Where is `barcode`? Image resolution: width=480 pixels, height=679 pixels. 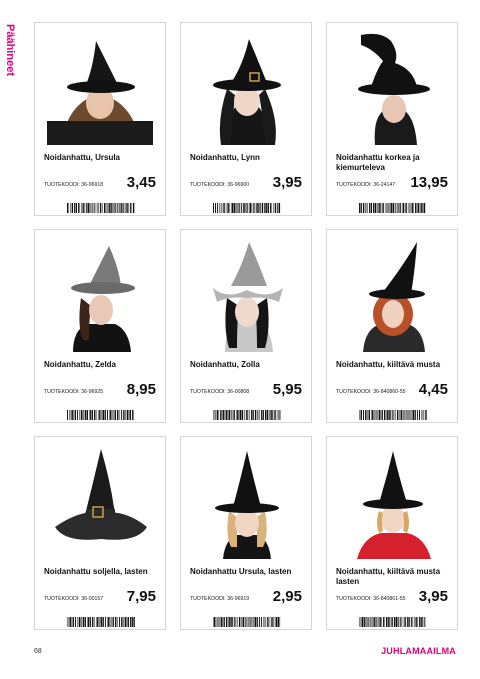 barcode is located at coordinates (101, 622).